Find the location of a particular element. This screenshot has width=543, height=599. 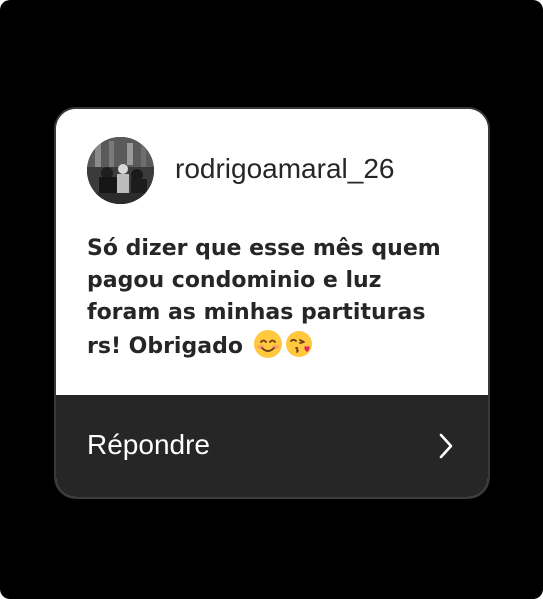

message-line: pagou condominio e luz is located at coordinates (234, 280).